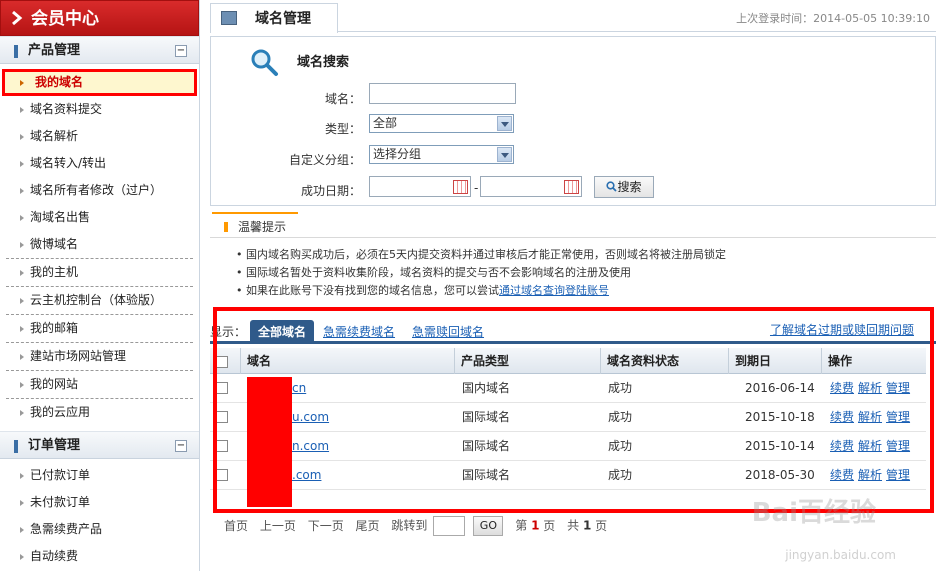 The width and height of the screenshot is (936, 571). I want to click on tips-title: 温馨提示, so click(255, 225).